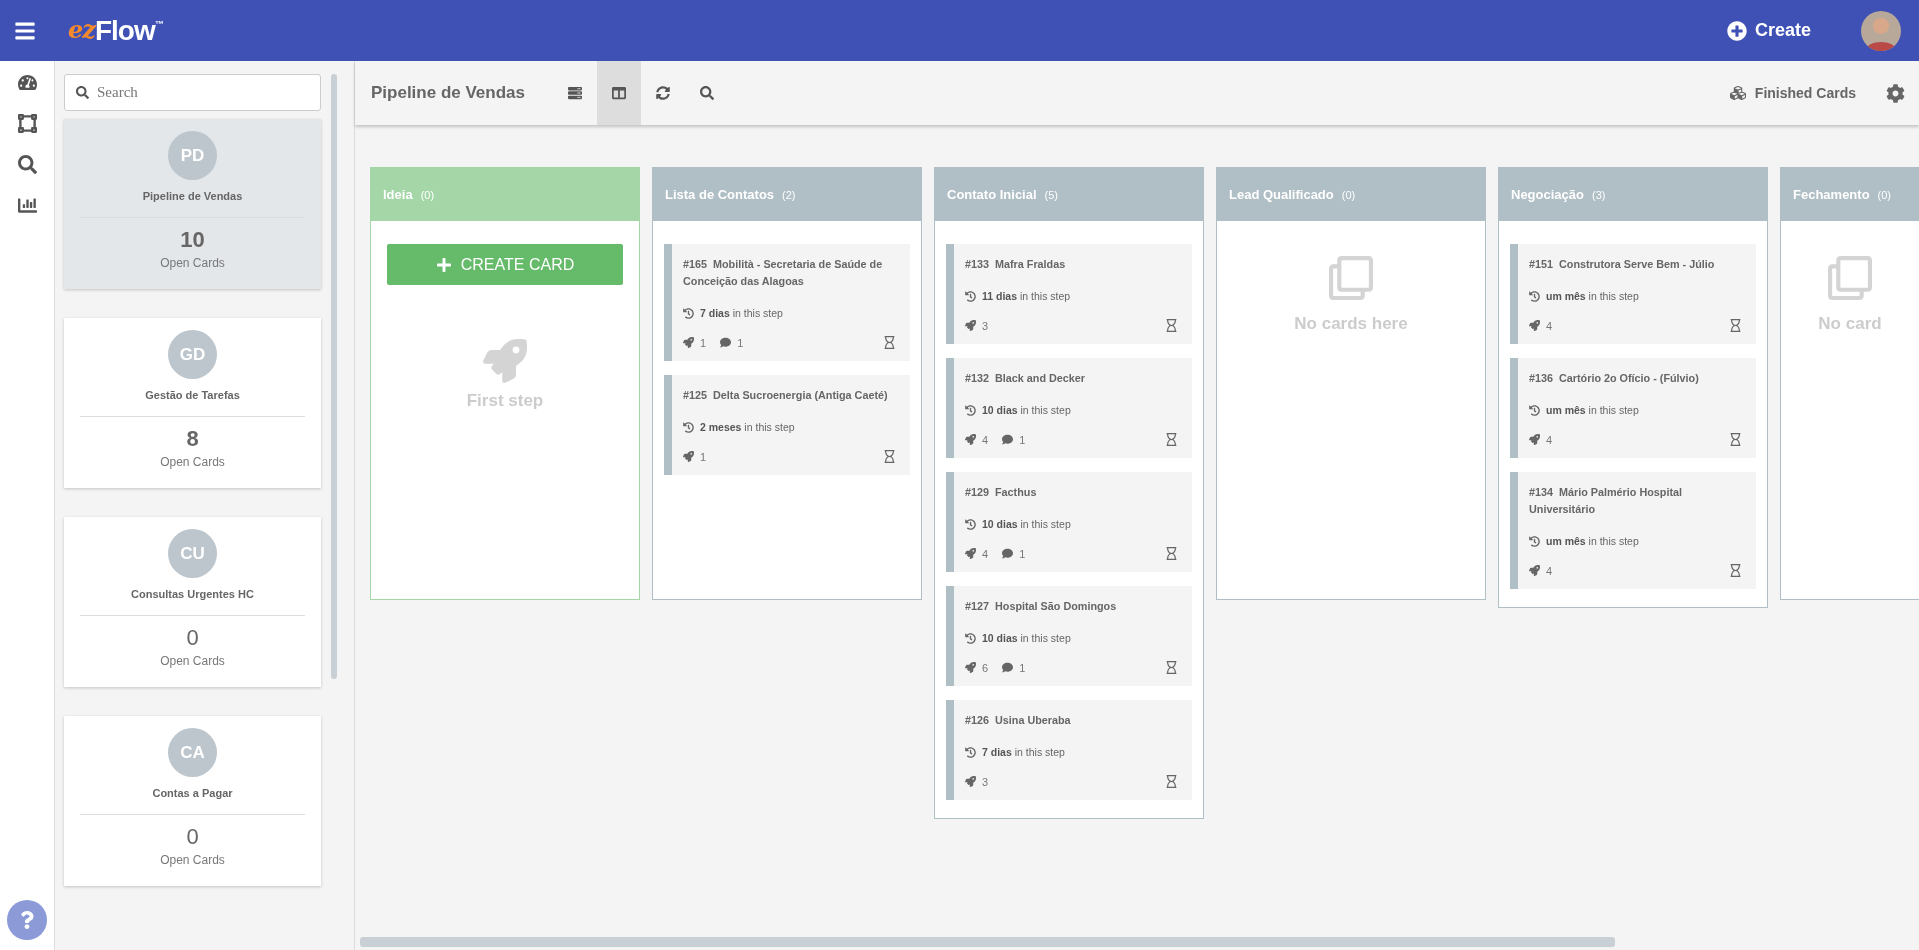  What do you see at coordinates (1792, 93) in the screenshot?
I see `finished-cards-button: Finished Cards` at bounding box center [1792, 93].